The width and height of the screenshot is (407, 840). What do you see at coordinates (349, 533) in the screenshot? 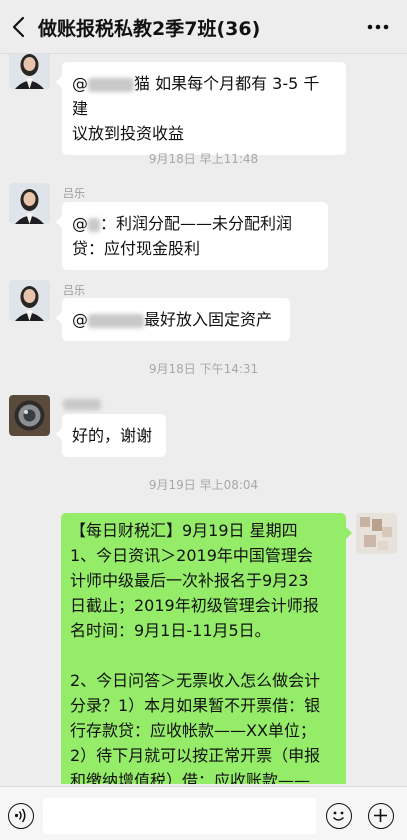
I see `self-bubble-tail` at bounding box center [349, 533].